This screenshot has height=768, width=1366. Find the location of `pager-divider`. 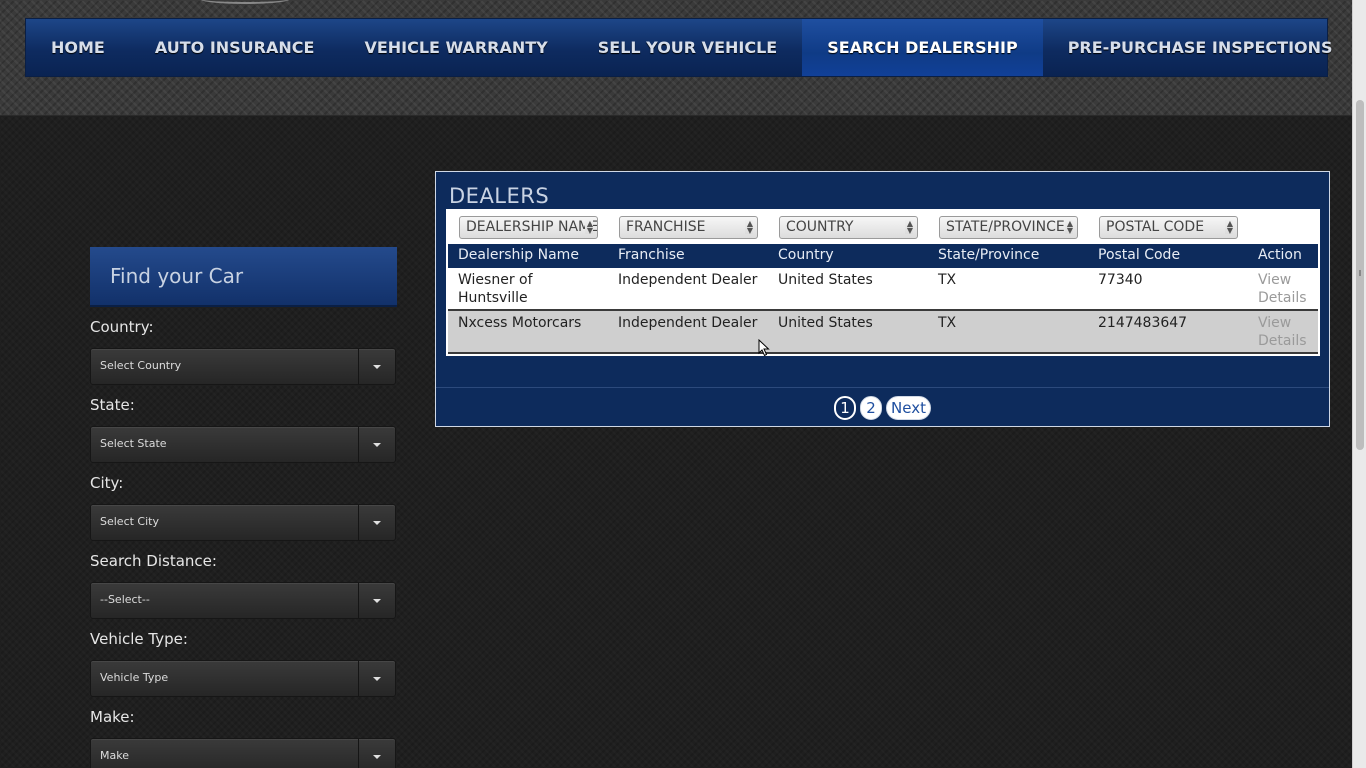

pager-divider is located at coordinates (882, 387).